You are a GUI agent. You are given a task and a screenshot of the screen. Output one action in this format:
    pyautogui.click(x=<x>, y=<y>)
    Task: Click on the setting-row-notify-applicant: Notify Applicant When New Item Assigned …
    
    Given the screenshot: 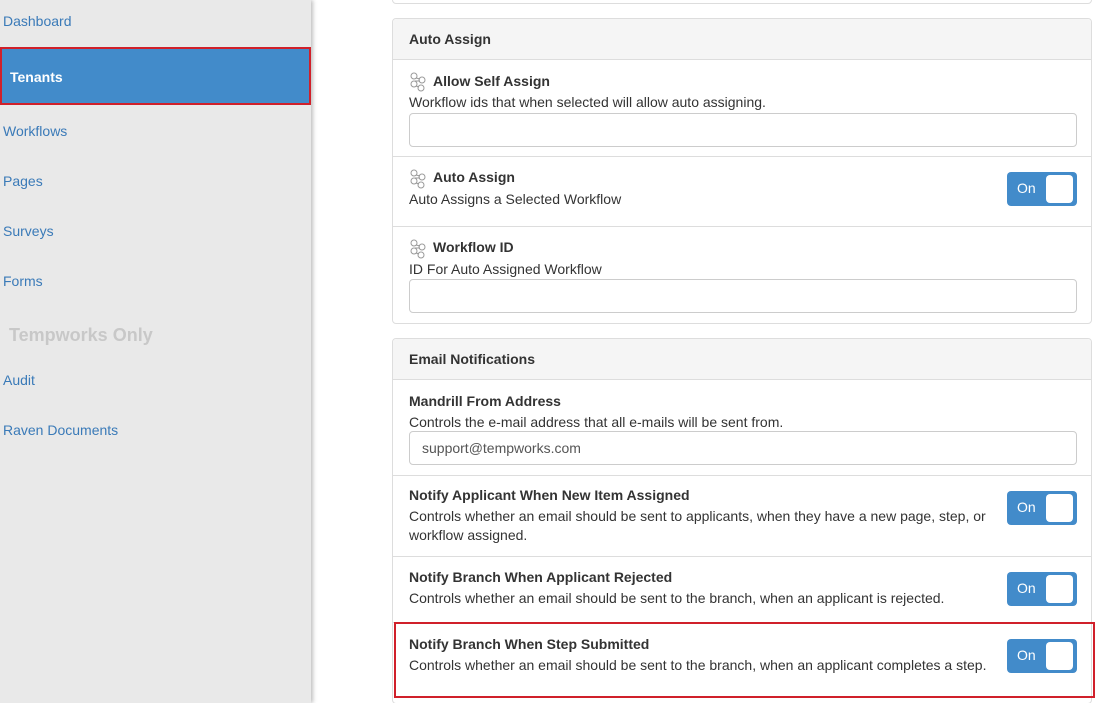 What is the action you would take?
    pyautogui.click(x=742, y=516)
    